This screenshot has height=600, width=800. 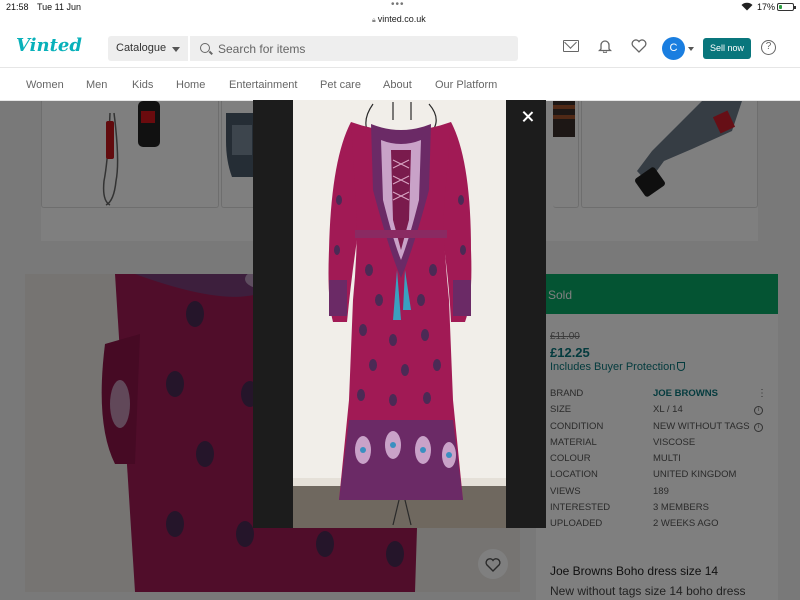 What do you see at coordinates (205, 48) in the screenshot?
I see `search-icon` at bounding box center [205, 48].